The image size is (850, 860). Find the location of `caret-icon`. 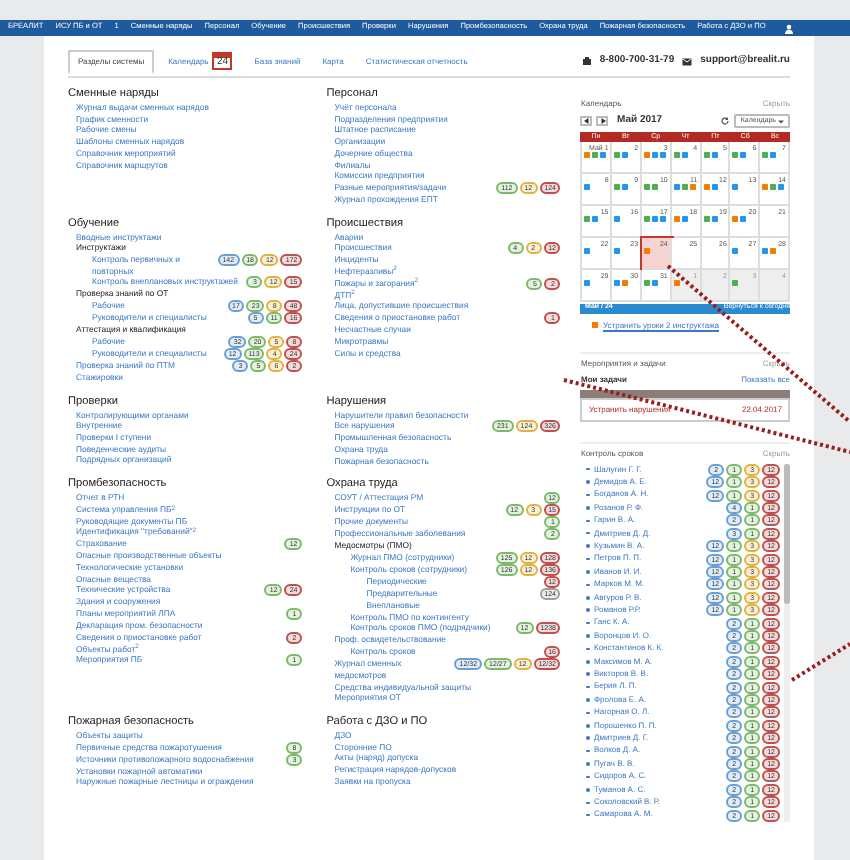

caret-icon is located at coordinates (781, 121).